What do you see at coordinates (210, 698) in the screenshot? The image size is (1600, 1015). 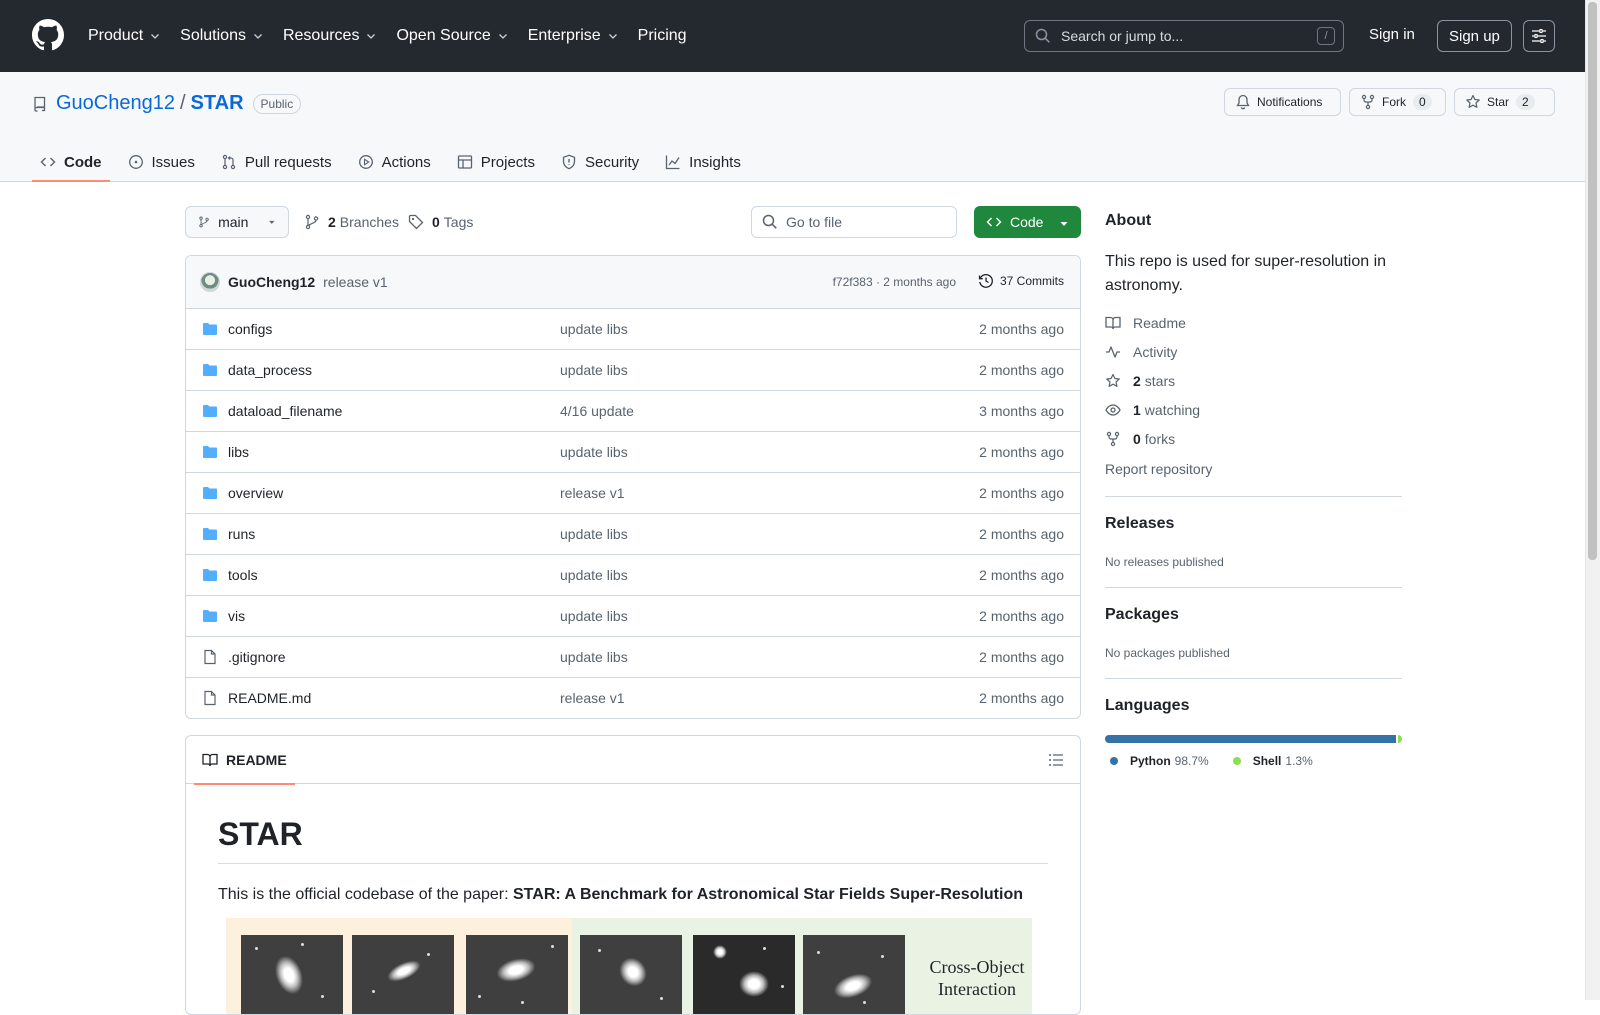 I see `file-icon-wrap` at bounding box center [210, 698].